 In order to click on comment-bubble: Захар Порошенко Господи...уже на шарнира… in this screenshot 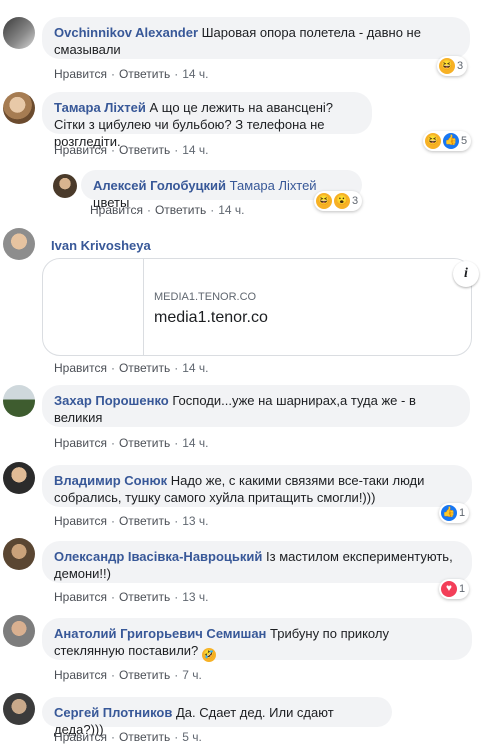, I will do `click(256, 406)`.